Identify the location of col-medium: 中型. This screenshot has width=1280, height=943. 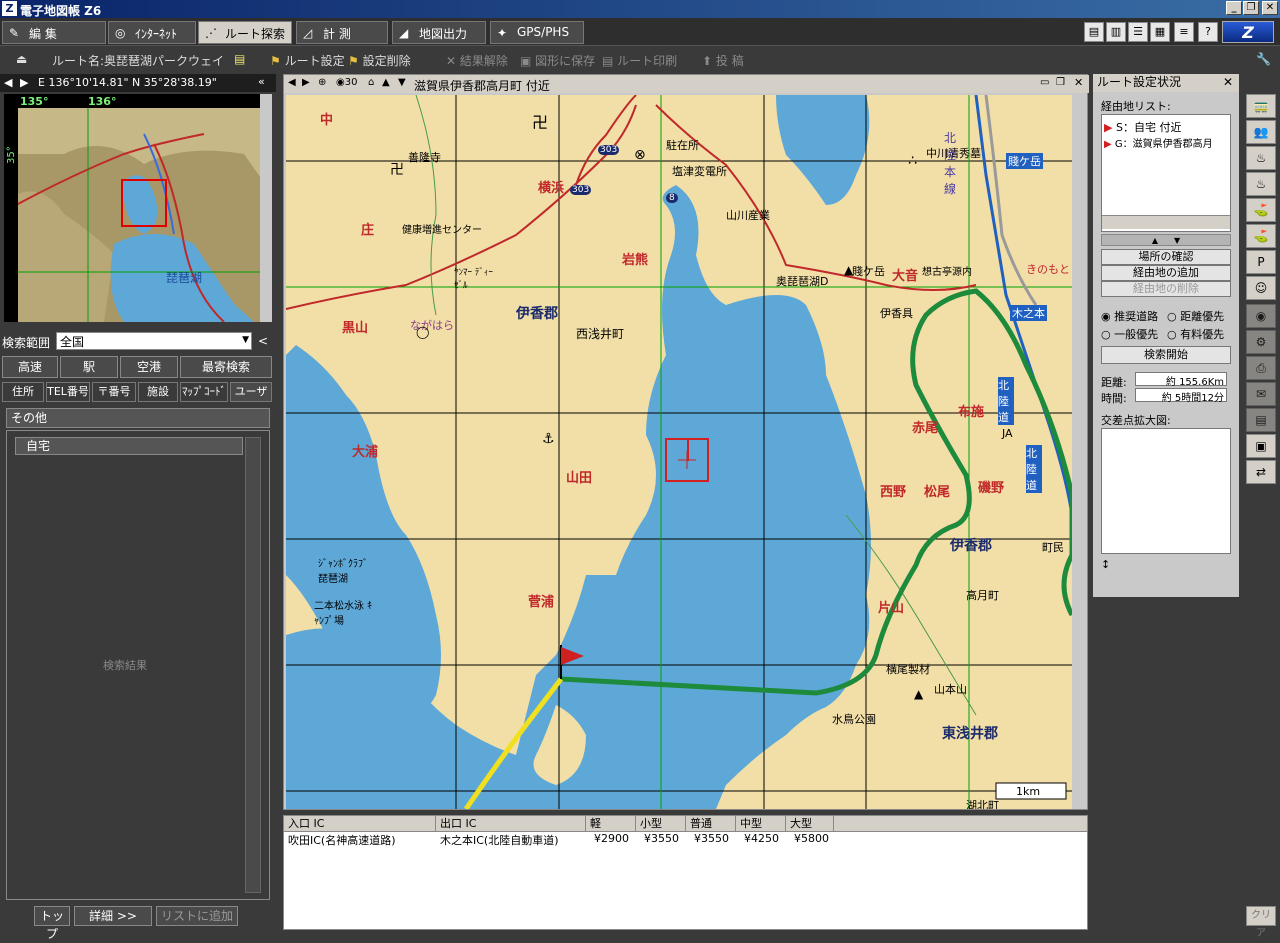
(761, 824).